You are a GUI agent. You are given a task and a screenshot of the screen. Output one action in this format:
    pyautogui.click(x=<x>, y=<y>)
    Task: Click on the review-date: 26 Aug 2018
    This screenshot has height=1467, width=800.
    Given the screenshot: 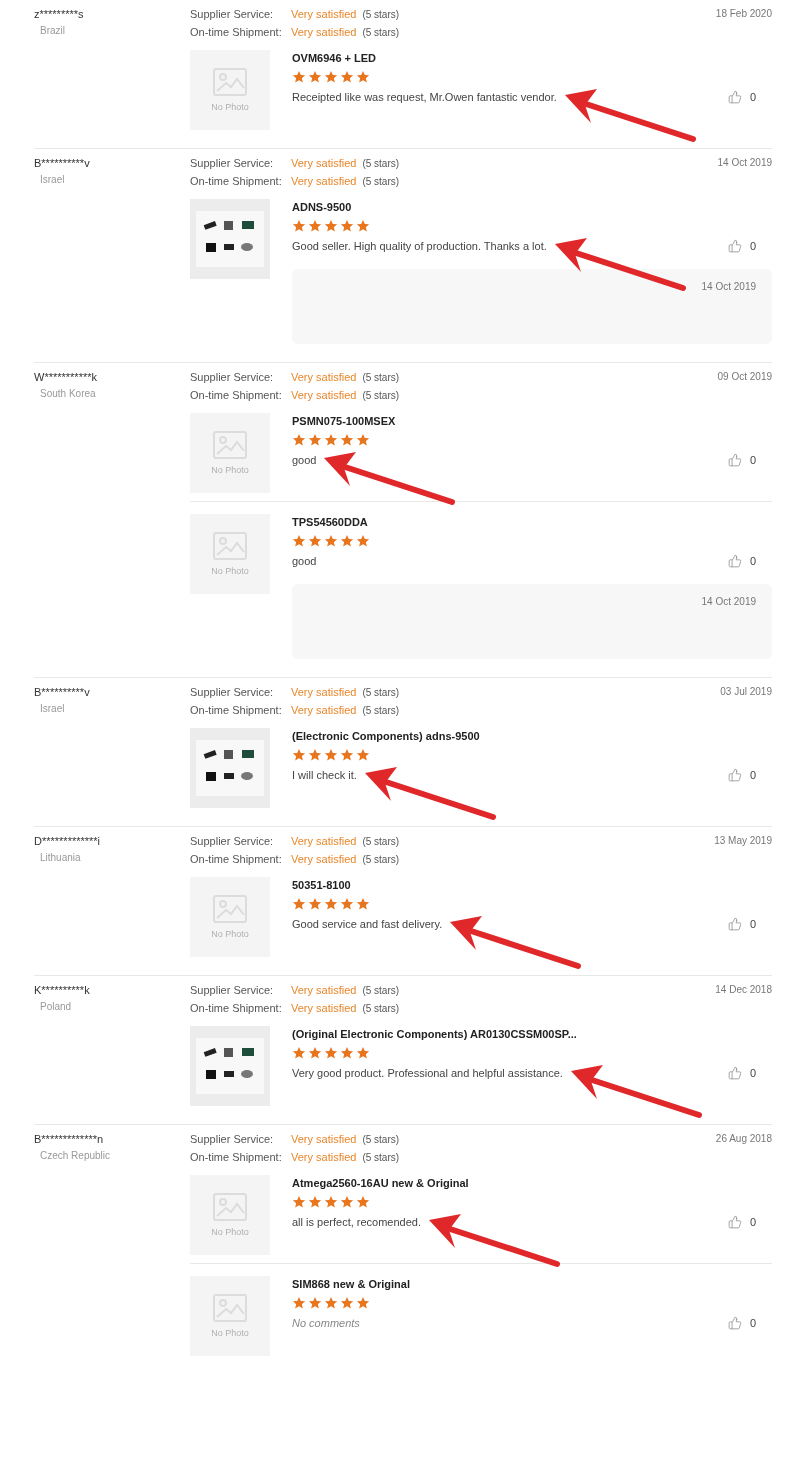 What is the action you would take?
    pyautogui.click(x=743, y=1139)
    